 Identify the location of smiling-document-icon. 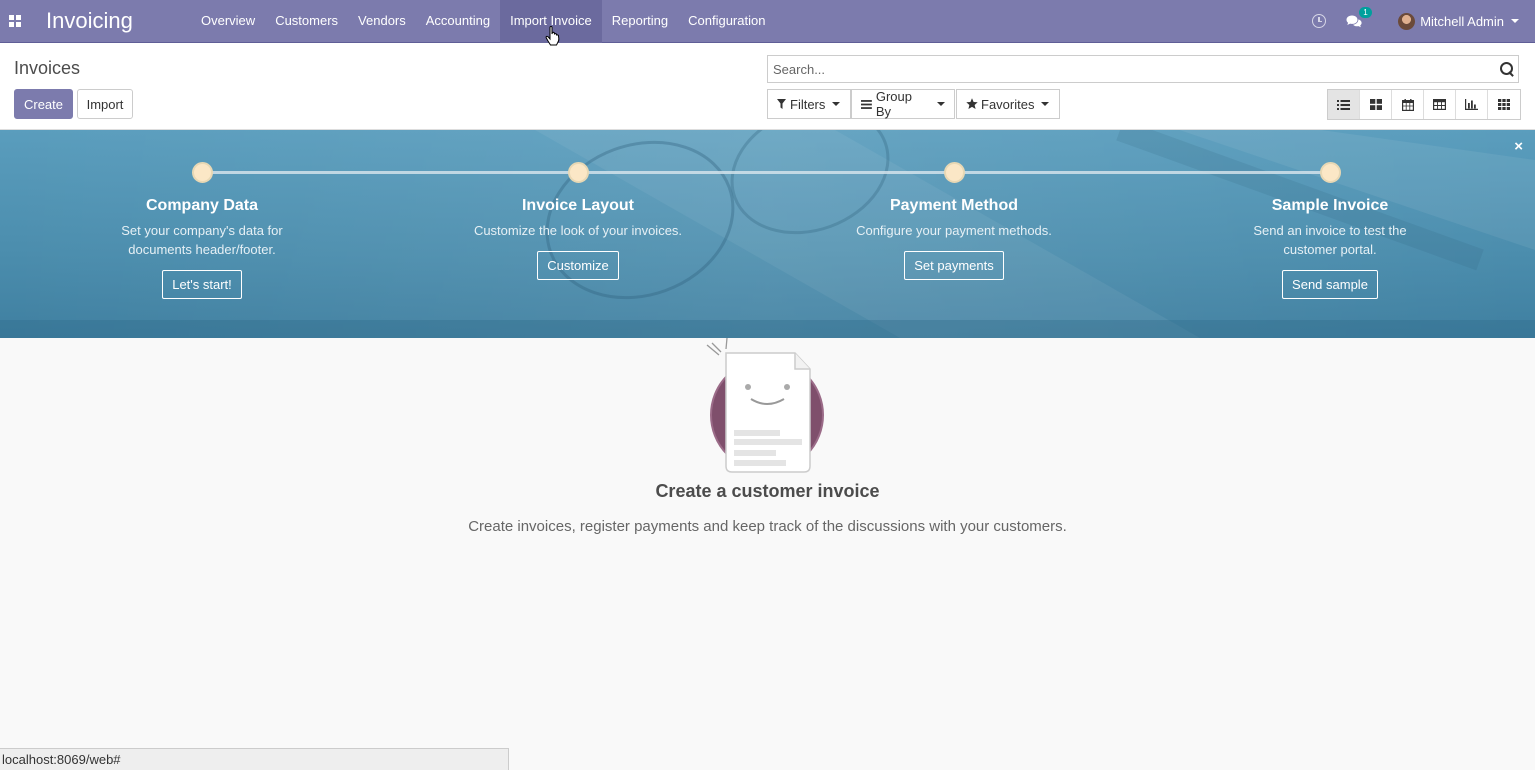
(765, 405).